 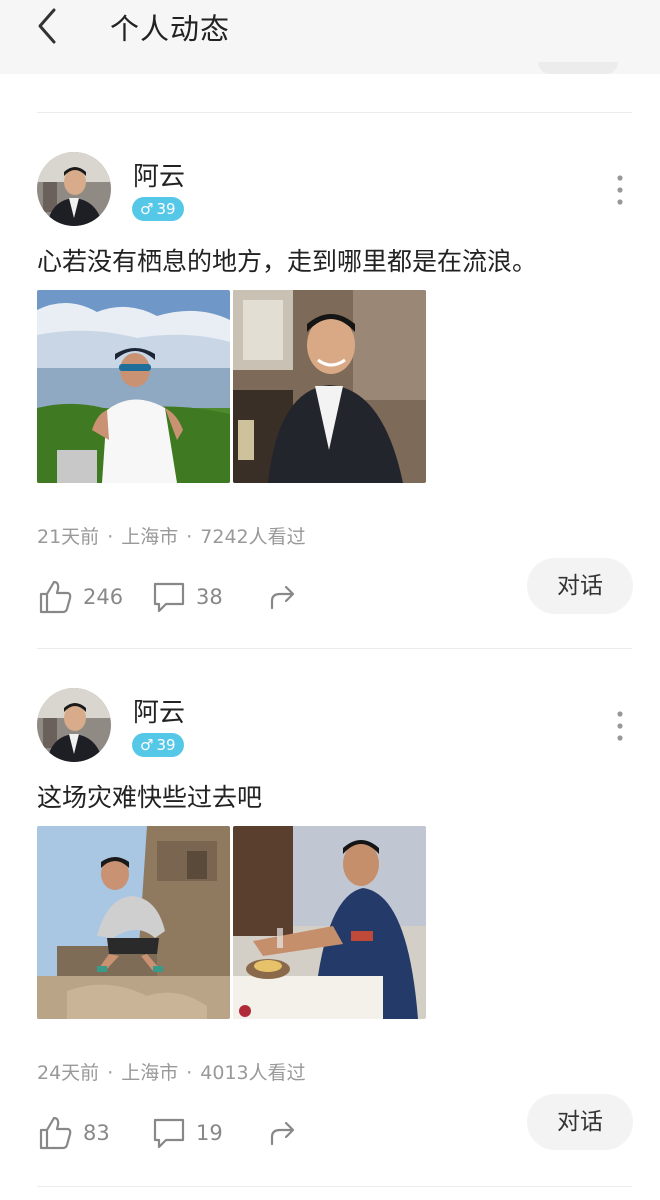 I want to click on post-time: 24天前, so click(x=68, y=1073).